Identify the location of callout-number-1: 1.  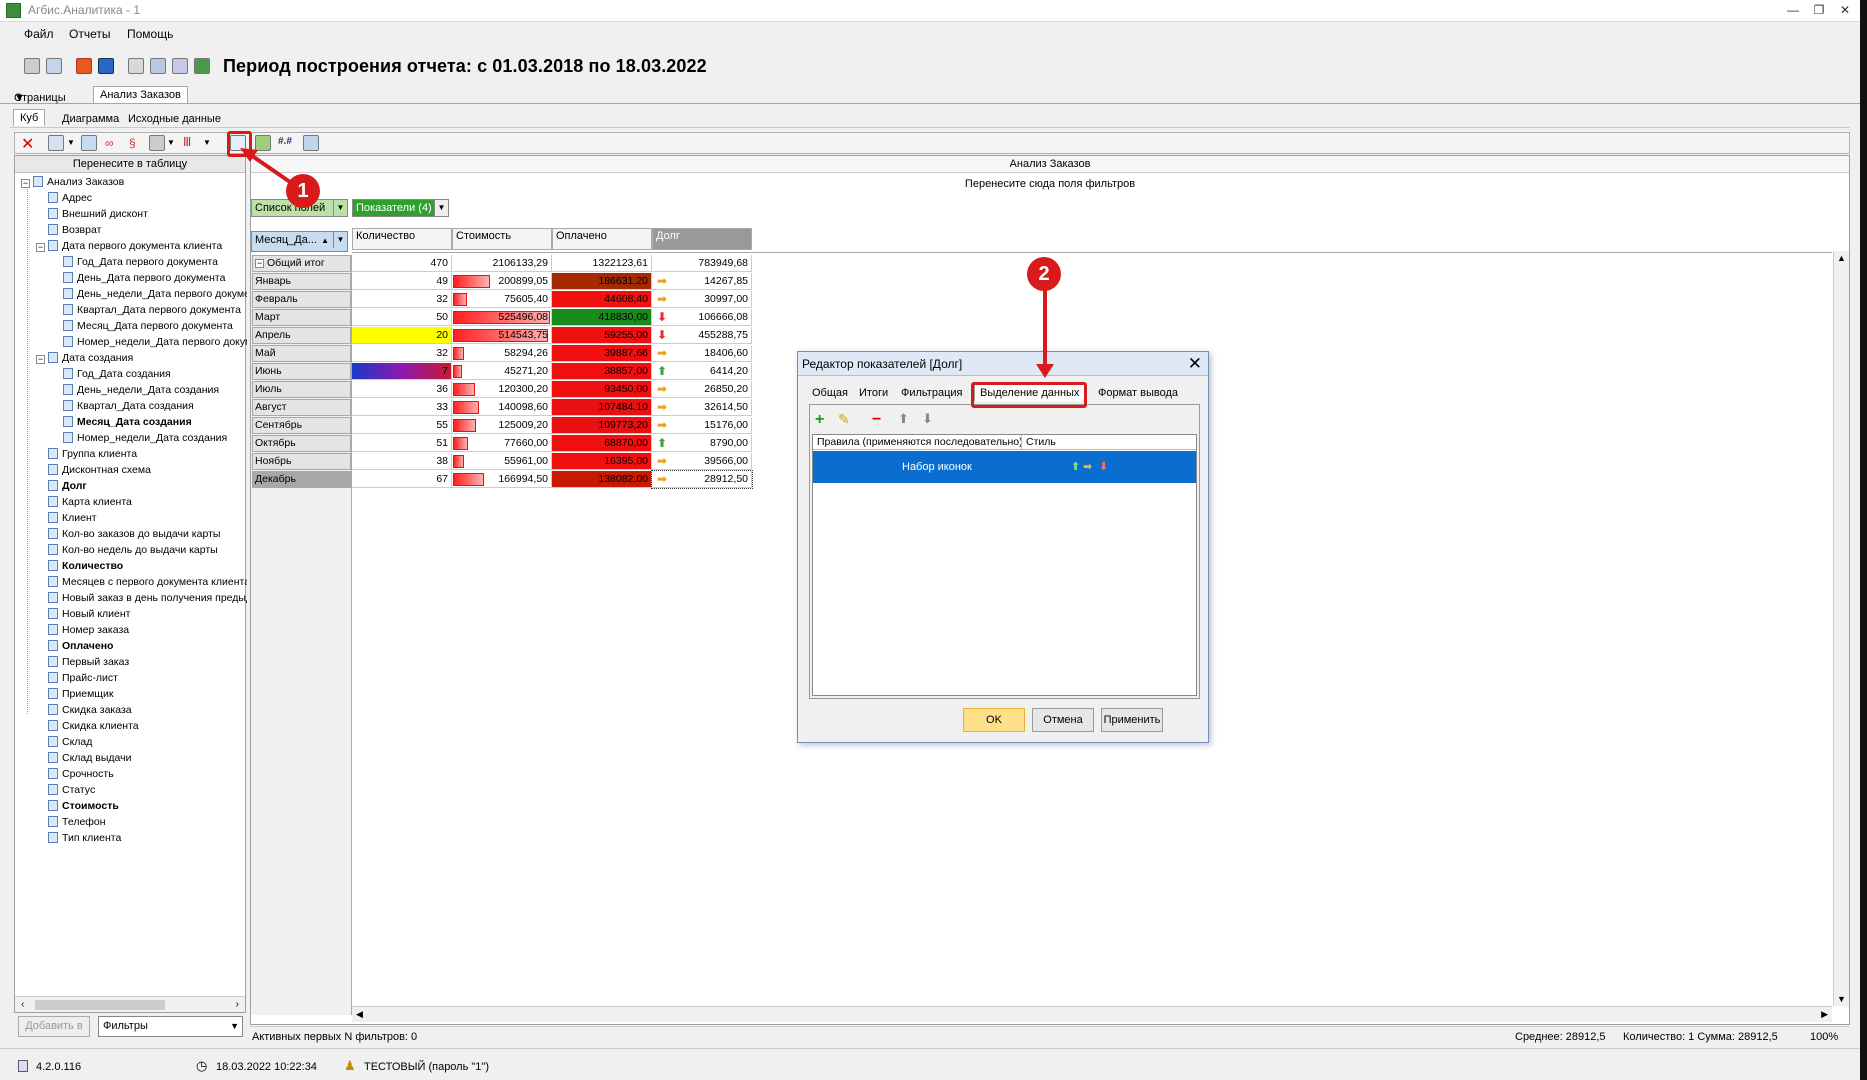
(303, 191).